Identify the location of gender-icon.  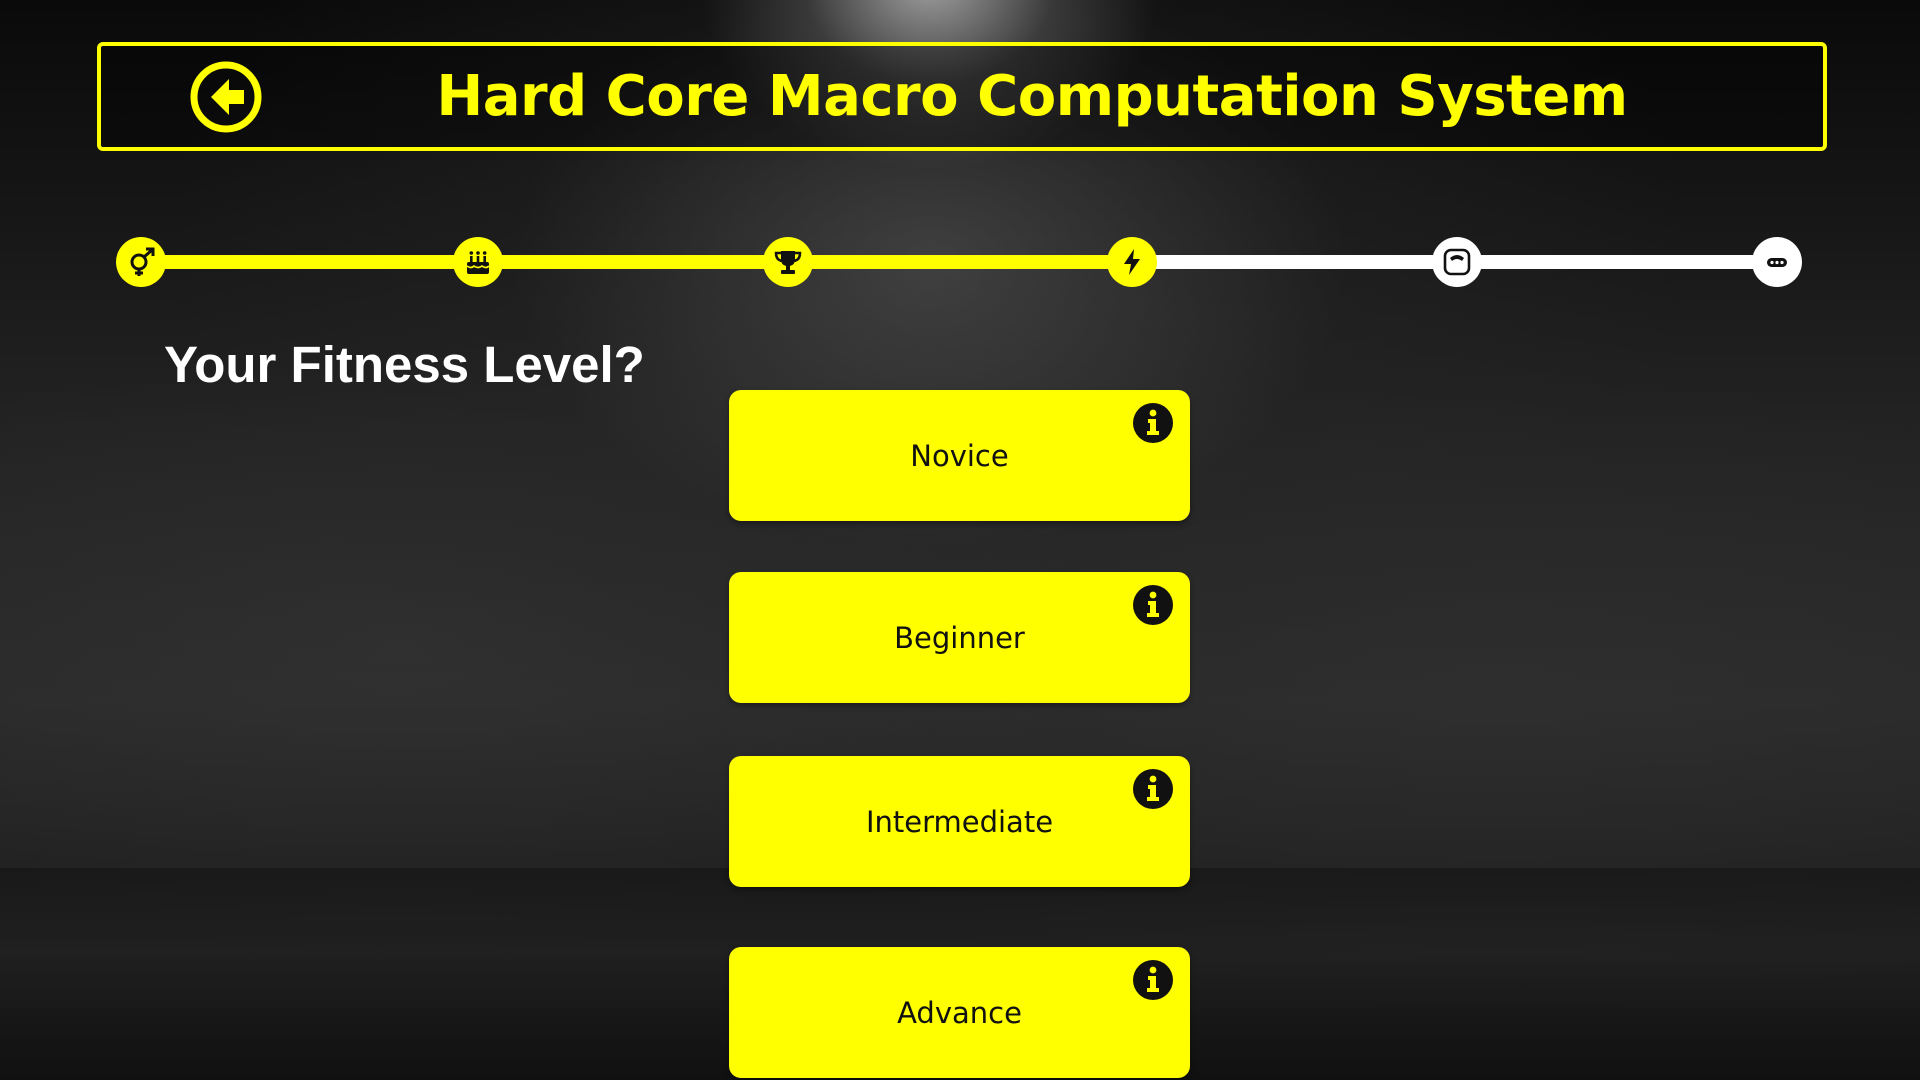
(142, 261).